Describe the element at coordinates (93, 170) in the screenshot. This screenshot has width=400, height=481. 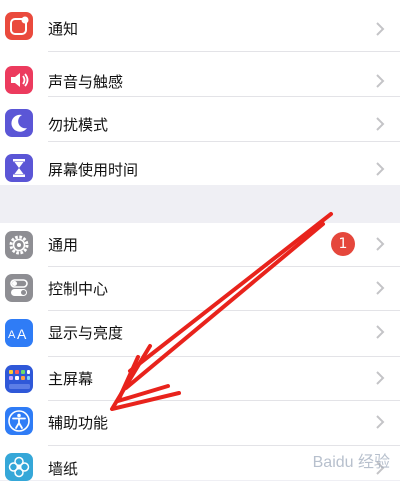
I see `settings-row-label: 屏幕使用时间` at that location.